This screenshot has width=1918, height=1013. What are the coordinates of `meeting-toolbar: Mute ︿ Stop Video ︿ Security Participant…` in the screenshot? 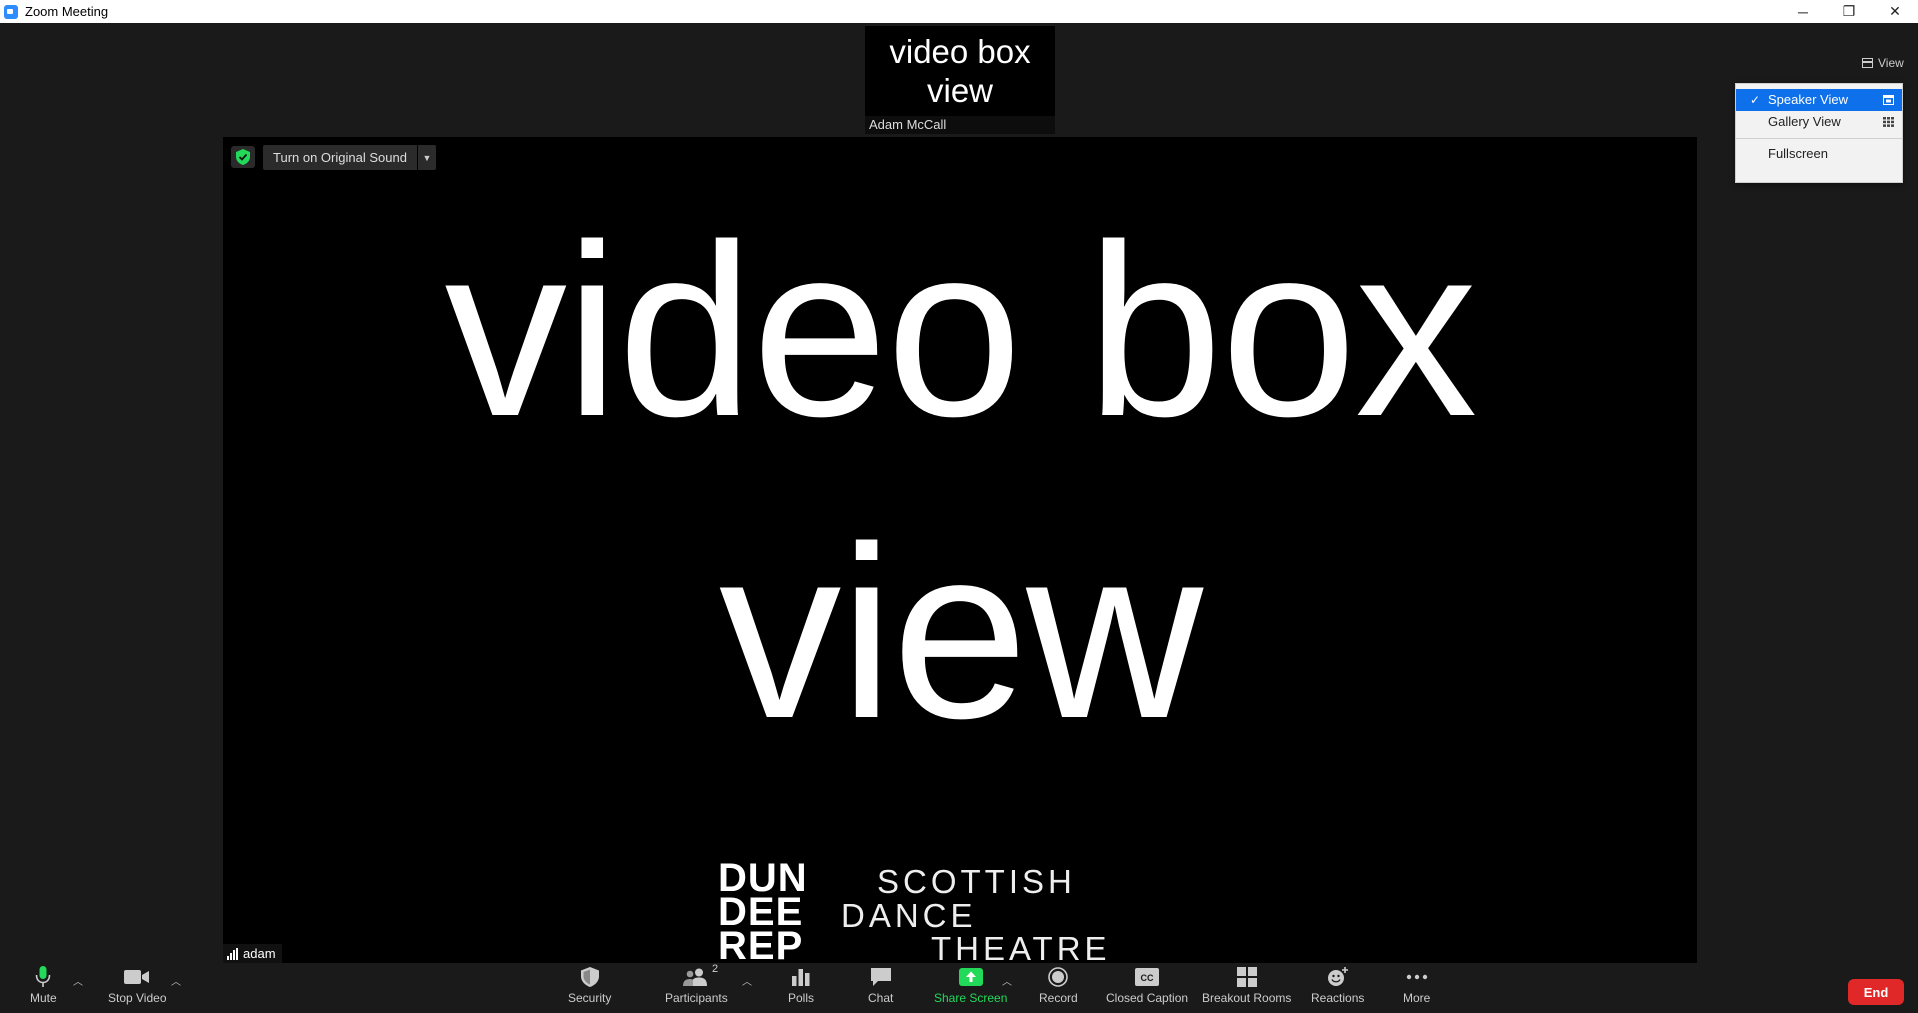 It's located at (959, 988).